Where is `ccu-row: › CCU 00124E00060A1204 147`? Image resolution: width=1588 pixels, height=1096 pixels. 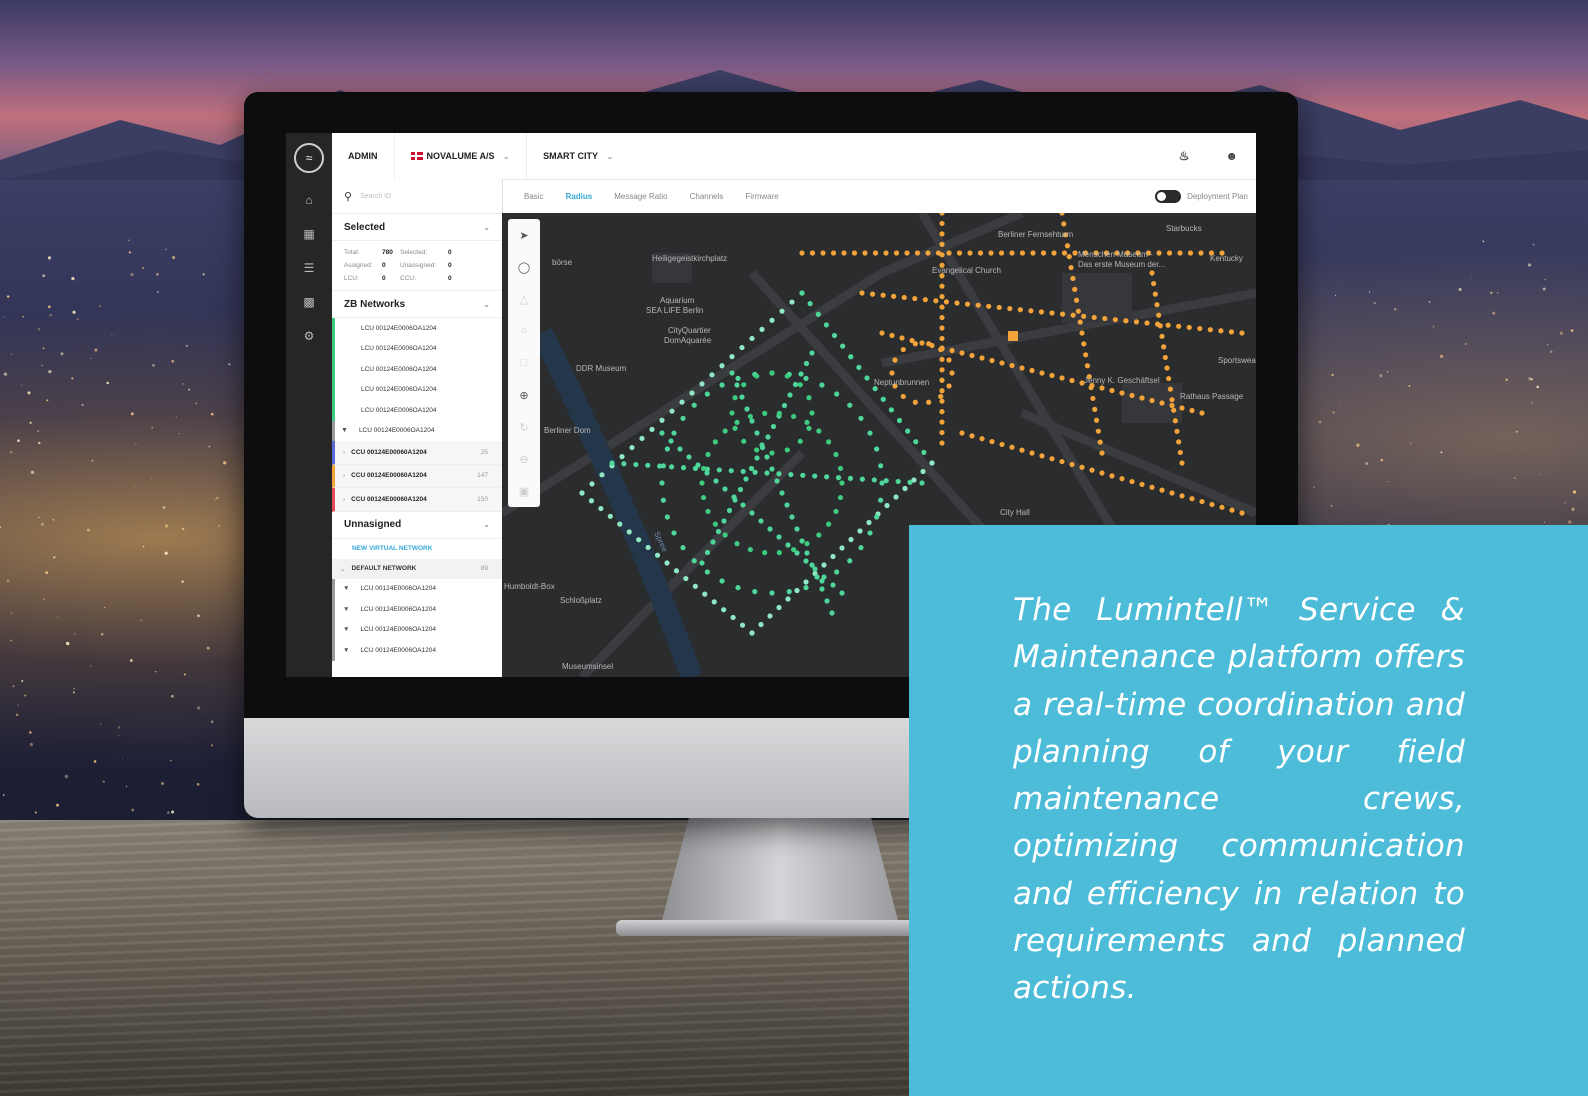 ccu-row: › CCU 00124E00060A1204 147 is located at coordinates (417, 476).